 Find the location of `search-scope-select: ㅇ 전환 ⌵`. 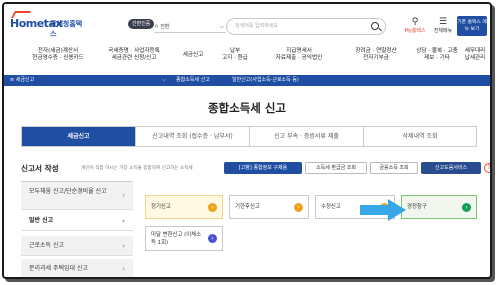

search-scope-select: ㅇ 전환 ⌵ is located at coordinates (190, 27).